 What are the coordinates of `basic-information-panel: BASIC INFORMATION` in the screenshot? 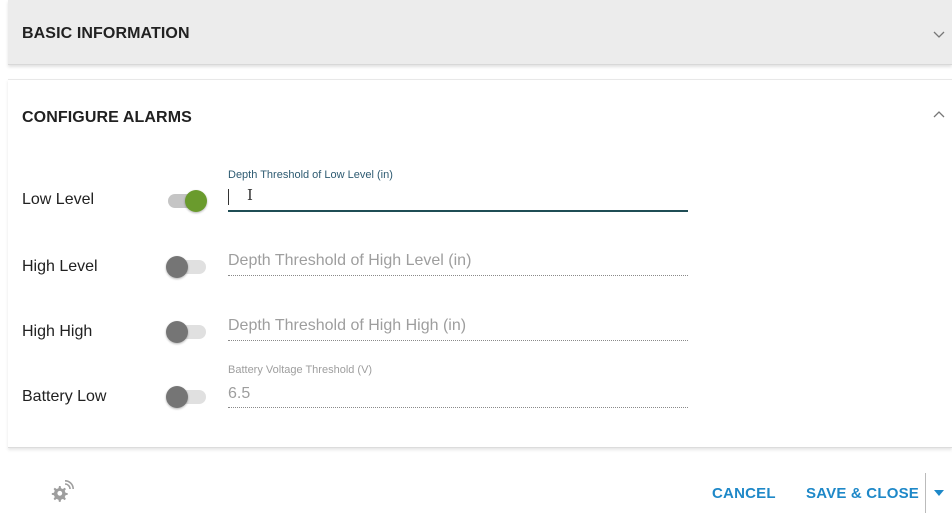 It's located at (480, 32).